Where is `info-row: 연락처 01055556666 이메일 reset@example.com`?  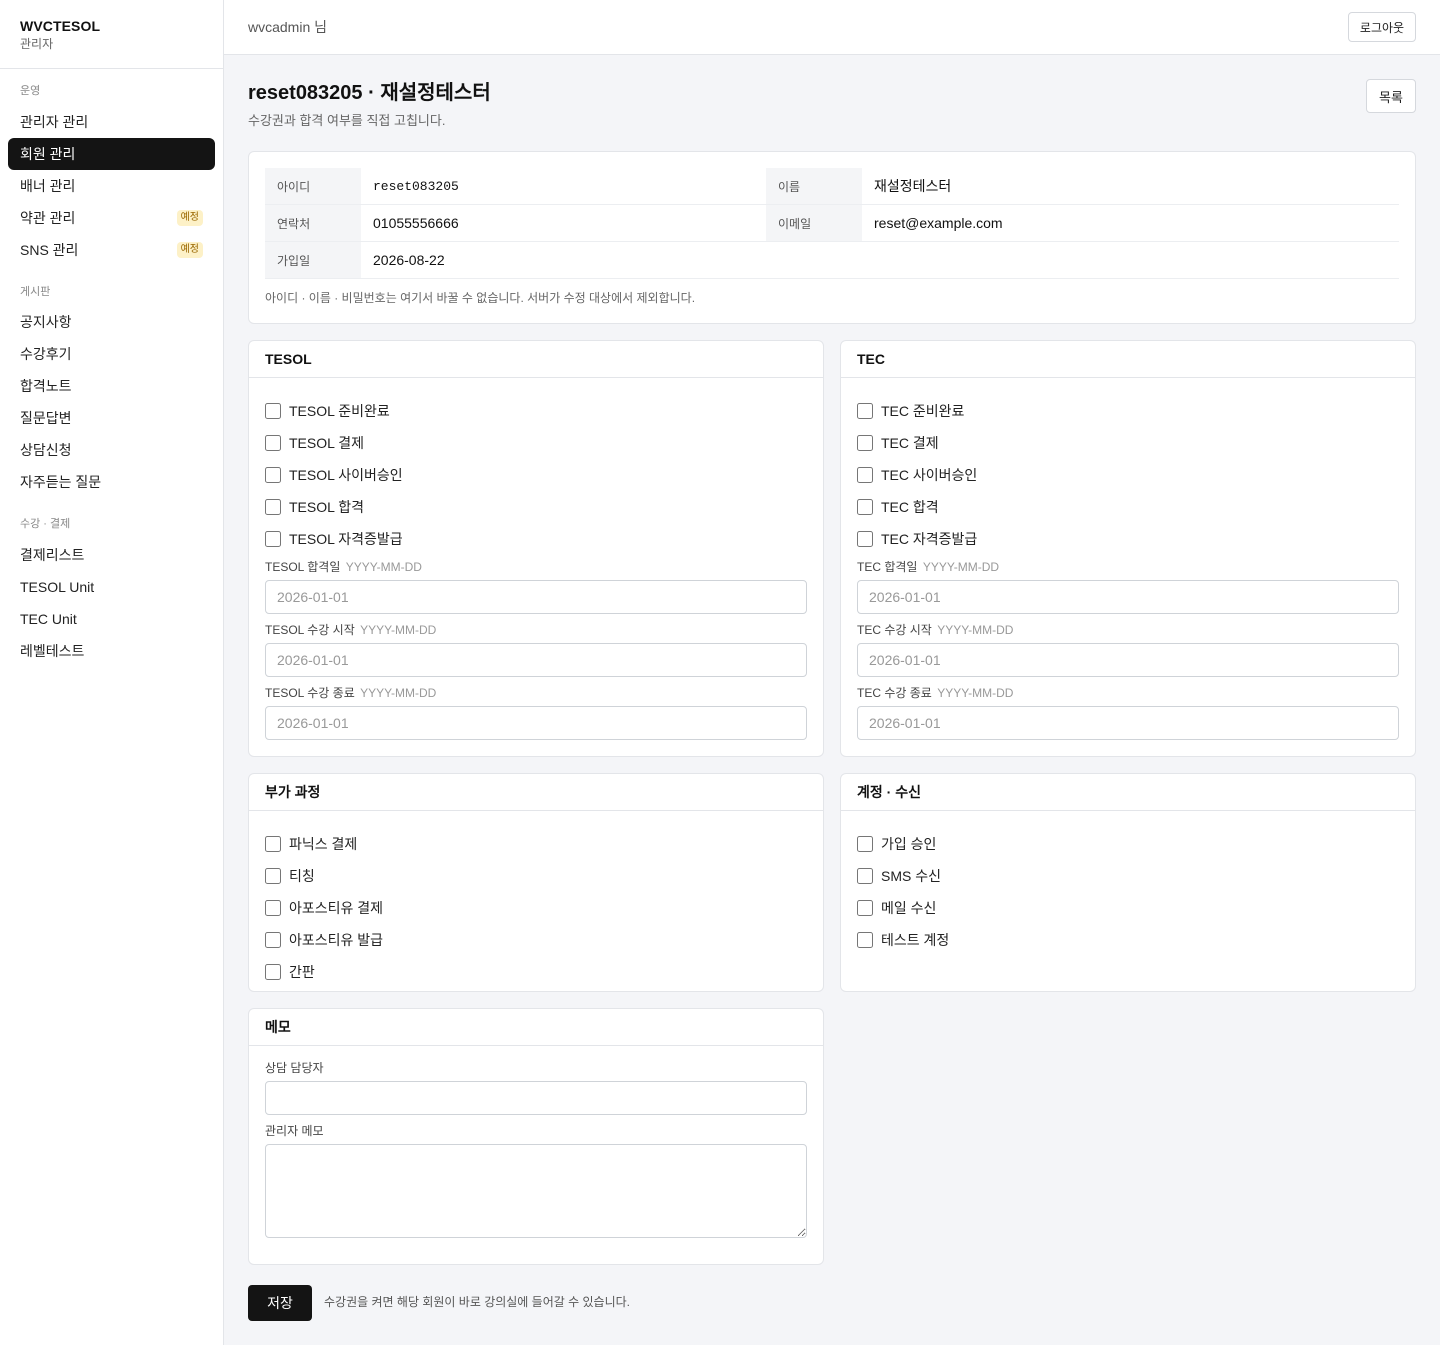 info-row: 연락처 01055556666 이메일 reset@example.com is located at coordinates (832, 223).